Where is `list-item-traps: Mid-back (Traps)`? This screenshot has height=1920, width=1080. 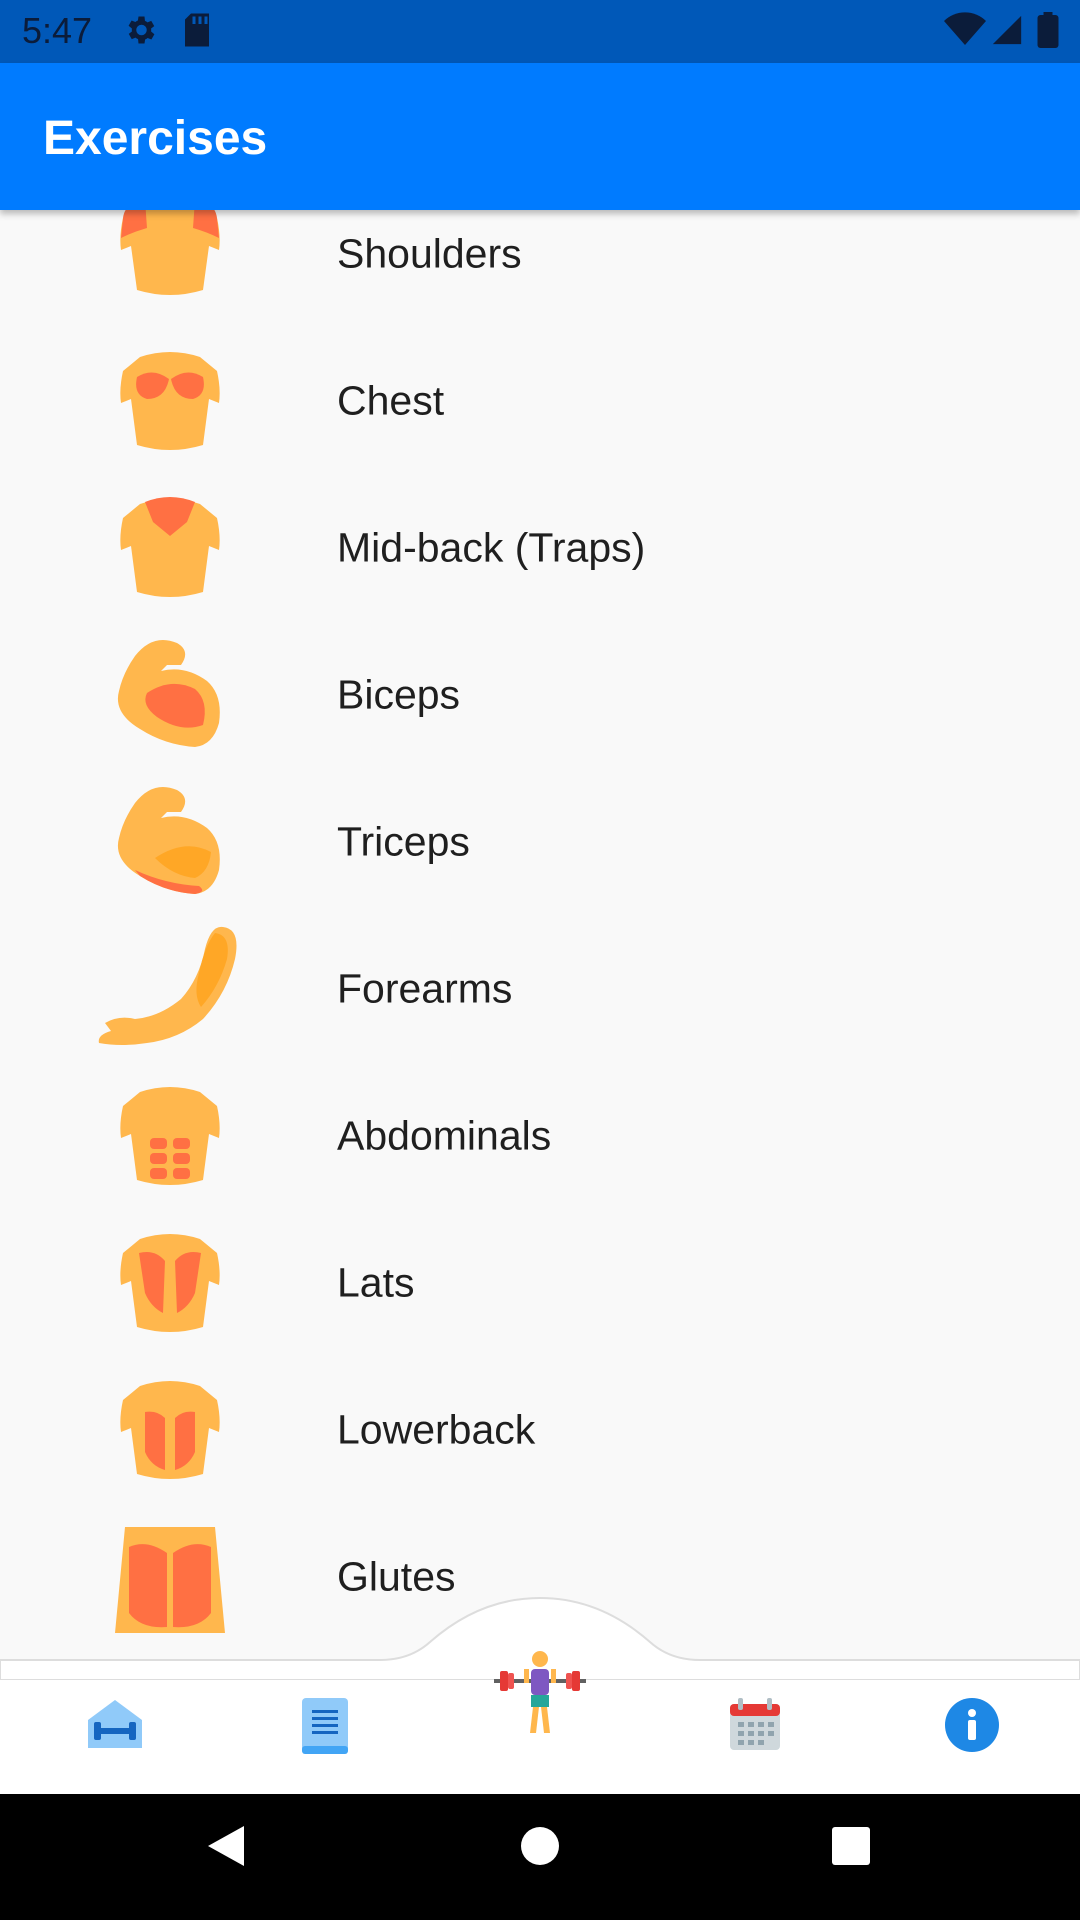
list-item-traps: Mid-back (Traps) is located at coordinates (540, 547).